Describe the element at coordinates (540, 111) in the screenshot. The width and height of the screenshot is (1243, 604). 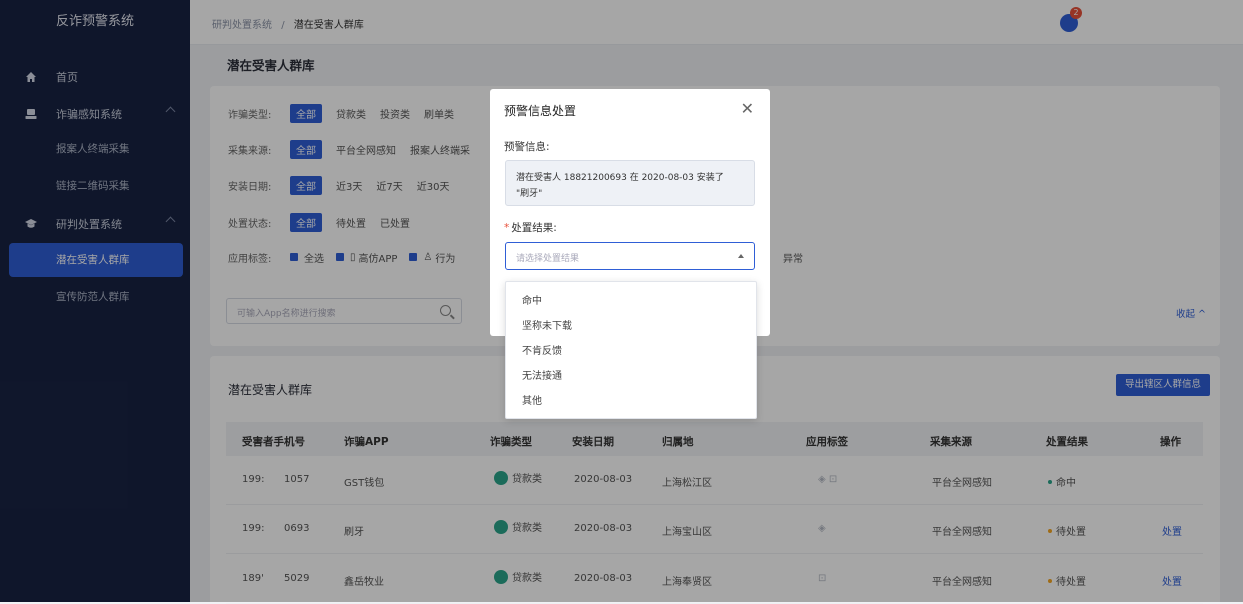
I see `dialog-title: 预警信息处置` at that location.